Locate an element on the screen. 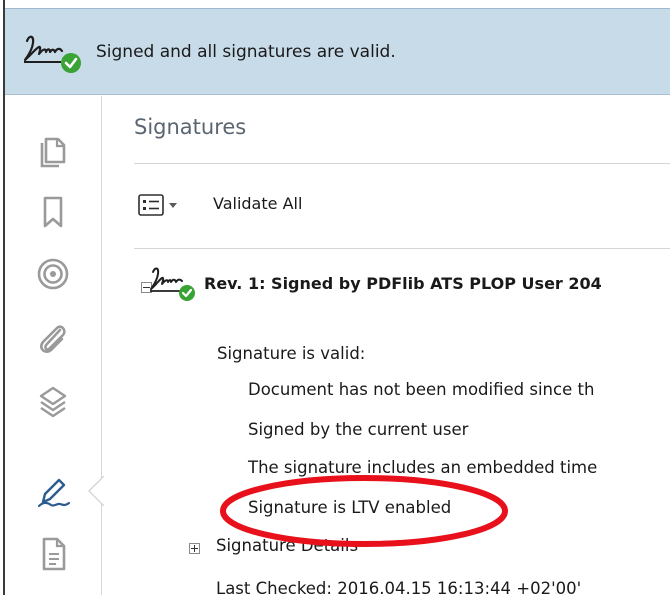  target-icon is located at coordinates (53, 274).